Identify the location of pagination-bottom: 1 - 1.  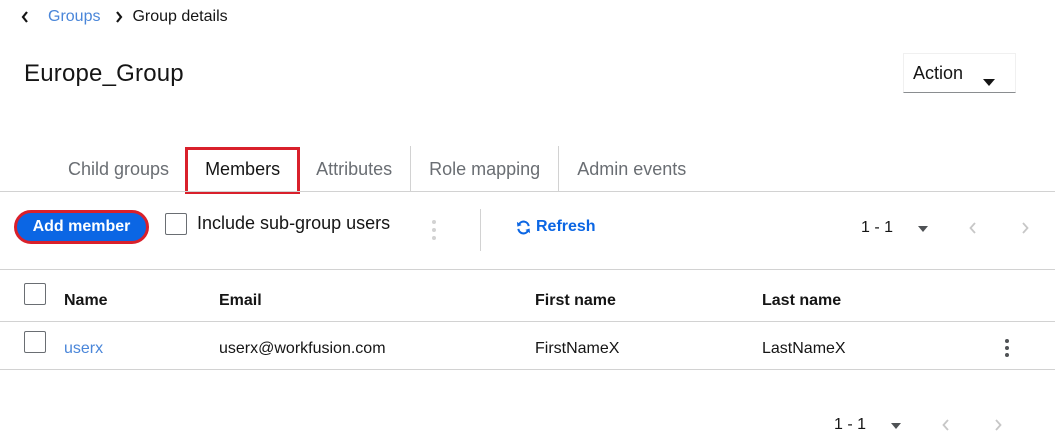
(918, 425).